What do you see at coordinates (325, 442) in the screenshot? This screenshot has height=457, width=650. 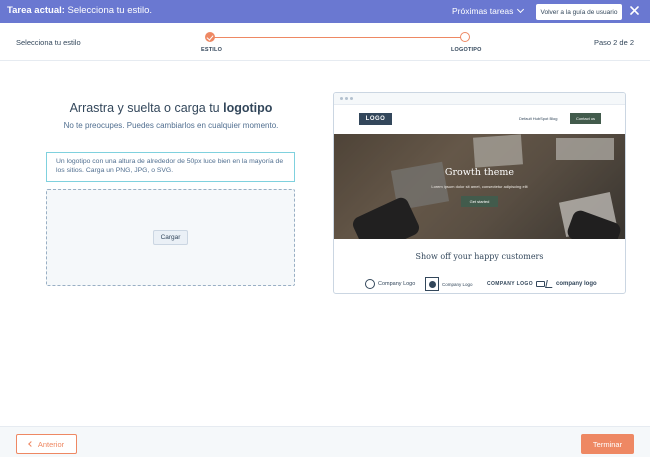 I see `footer` at bounding box center [325, 442].